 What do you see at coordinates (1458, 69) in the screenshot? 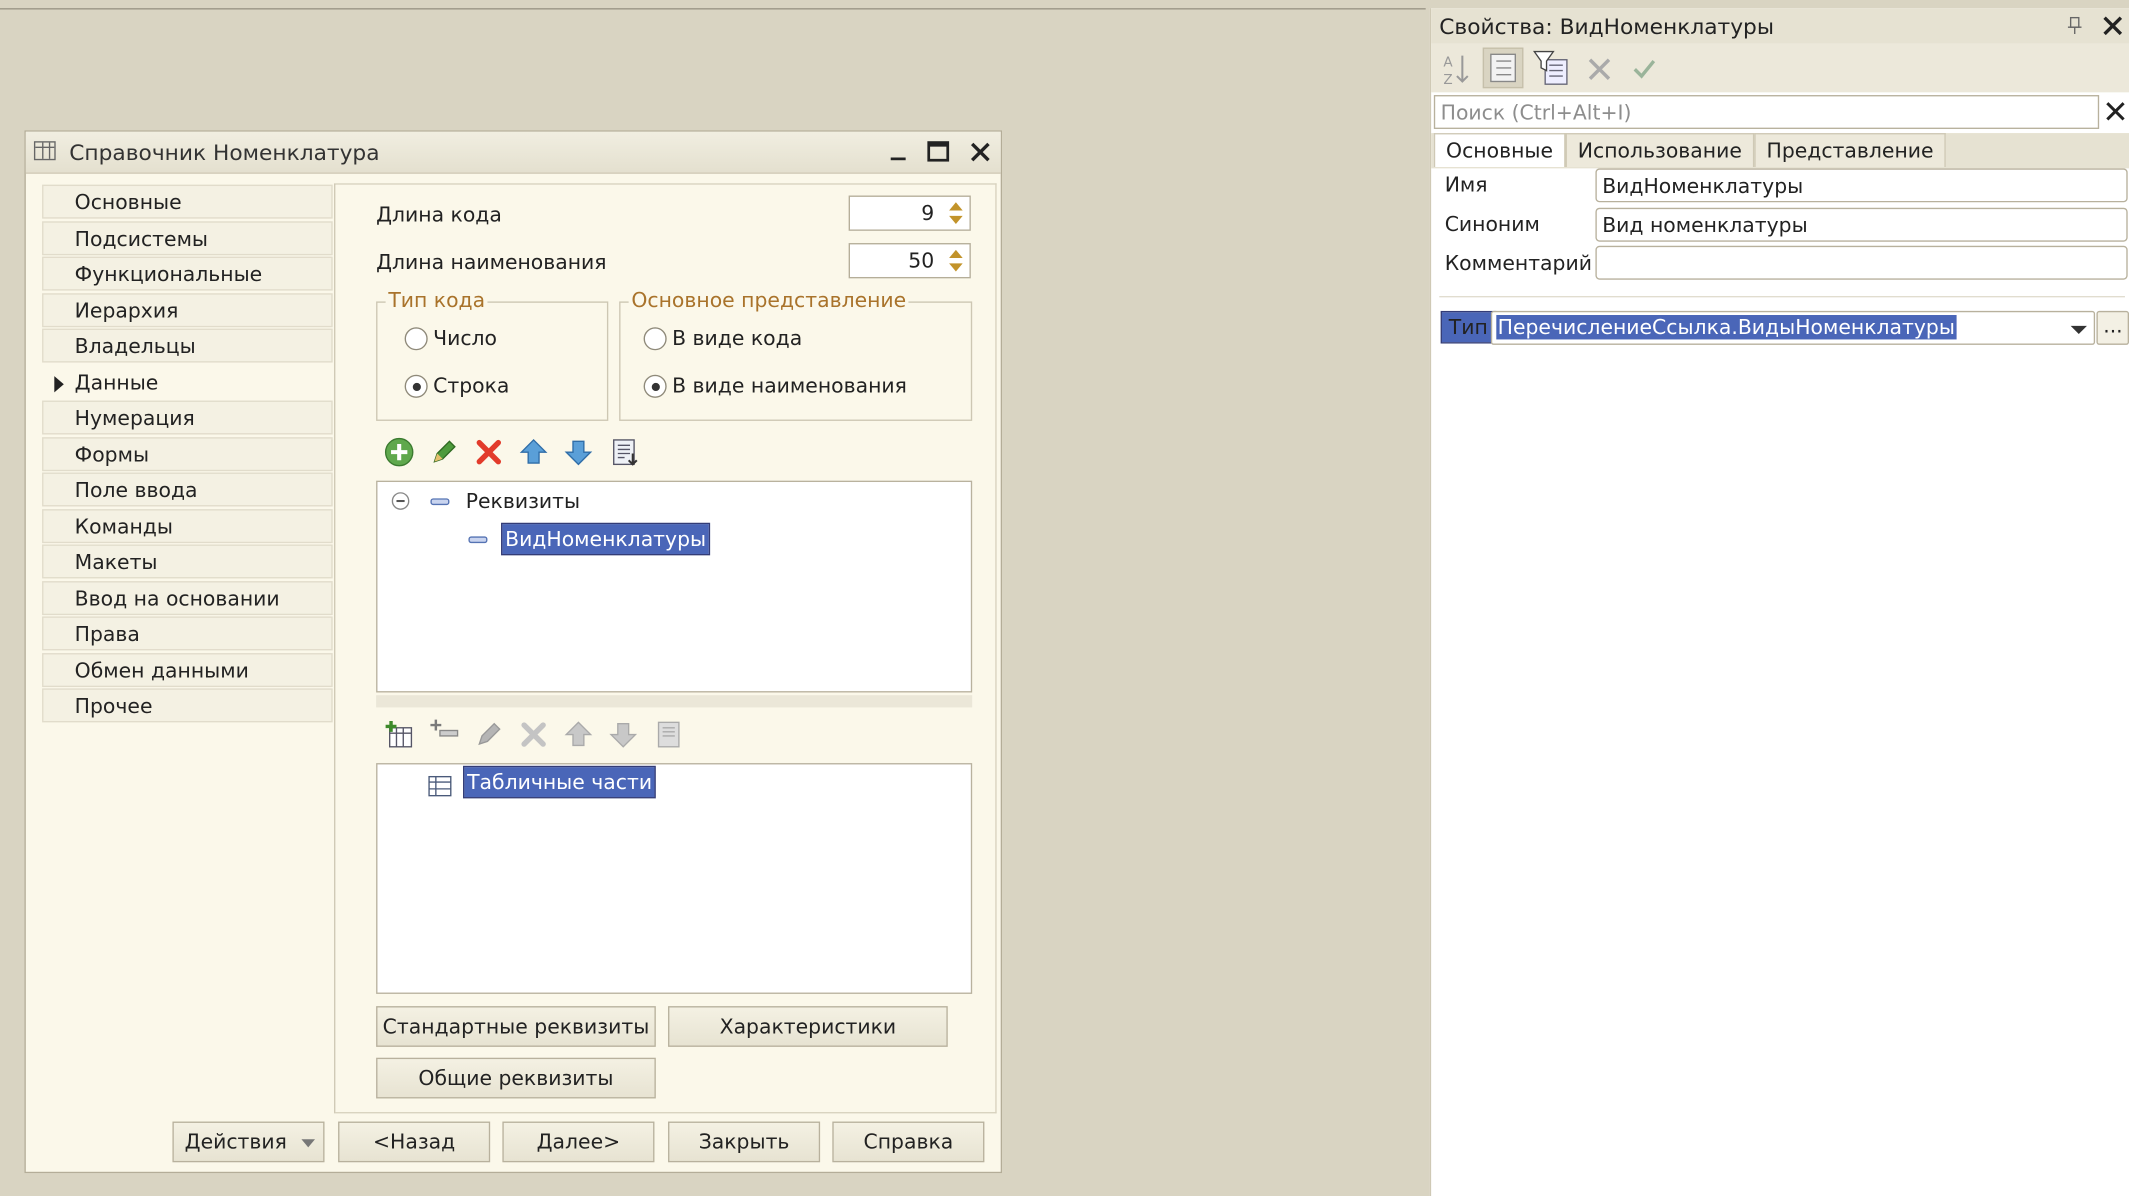
I see `sort-alphabetical-icon: AZ` at bounding box center [1458, 69].